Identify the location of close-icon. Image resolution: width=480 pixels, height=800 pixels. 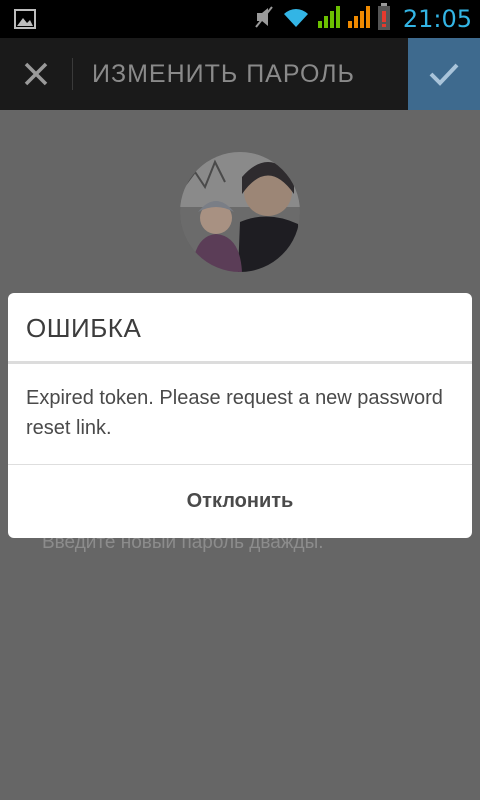
(36, 74).